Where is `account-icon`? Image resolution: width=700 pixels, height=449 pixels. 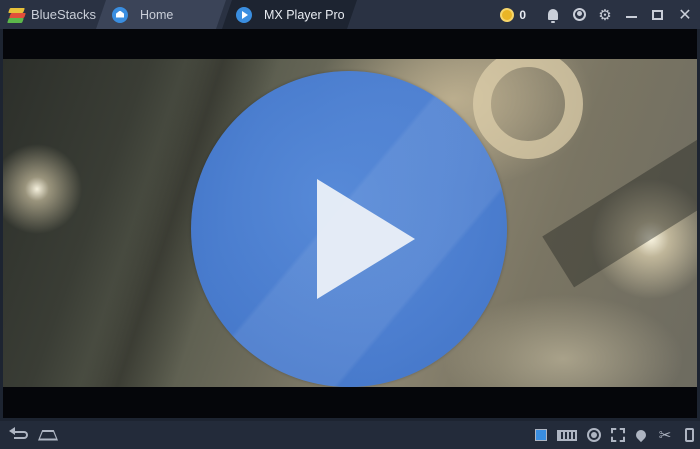 account-icon is located at coordinates (579, 14).